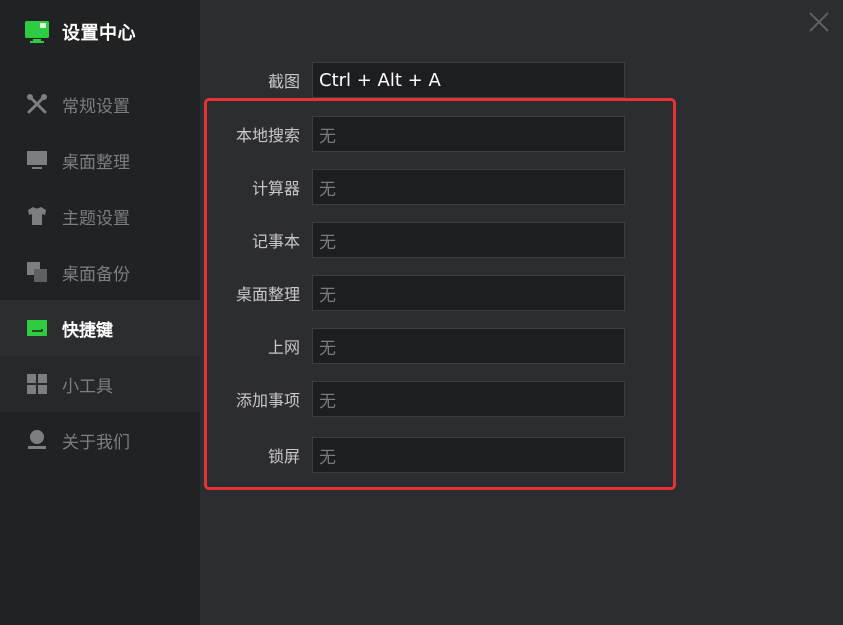 The image size is (843, 625). What do you see at coordinates (87, 330) in the screenshot?
I see `sidebar-item-label: 快捷键` at bounding box center [87, 330].